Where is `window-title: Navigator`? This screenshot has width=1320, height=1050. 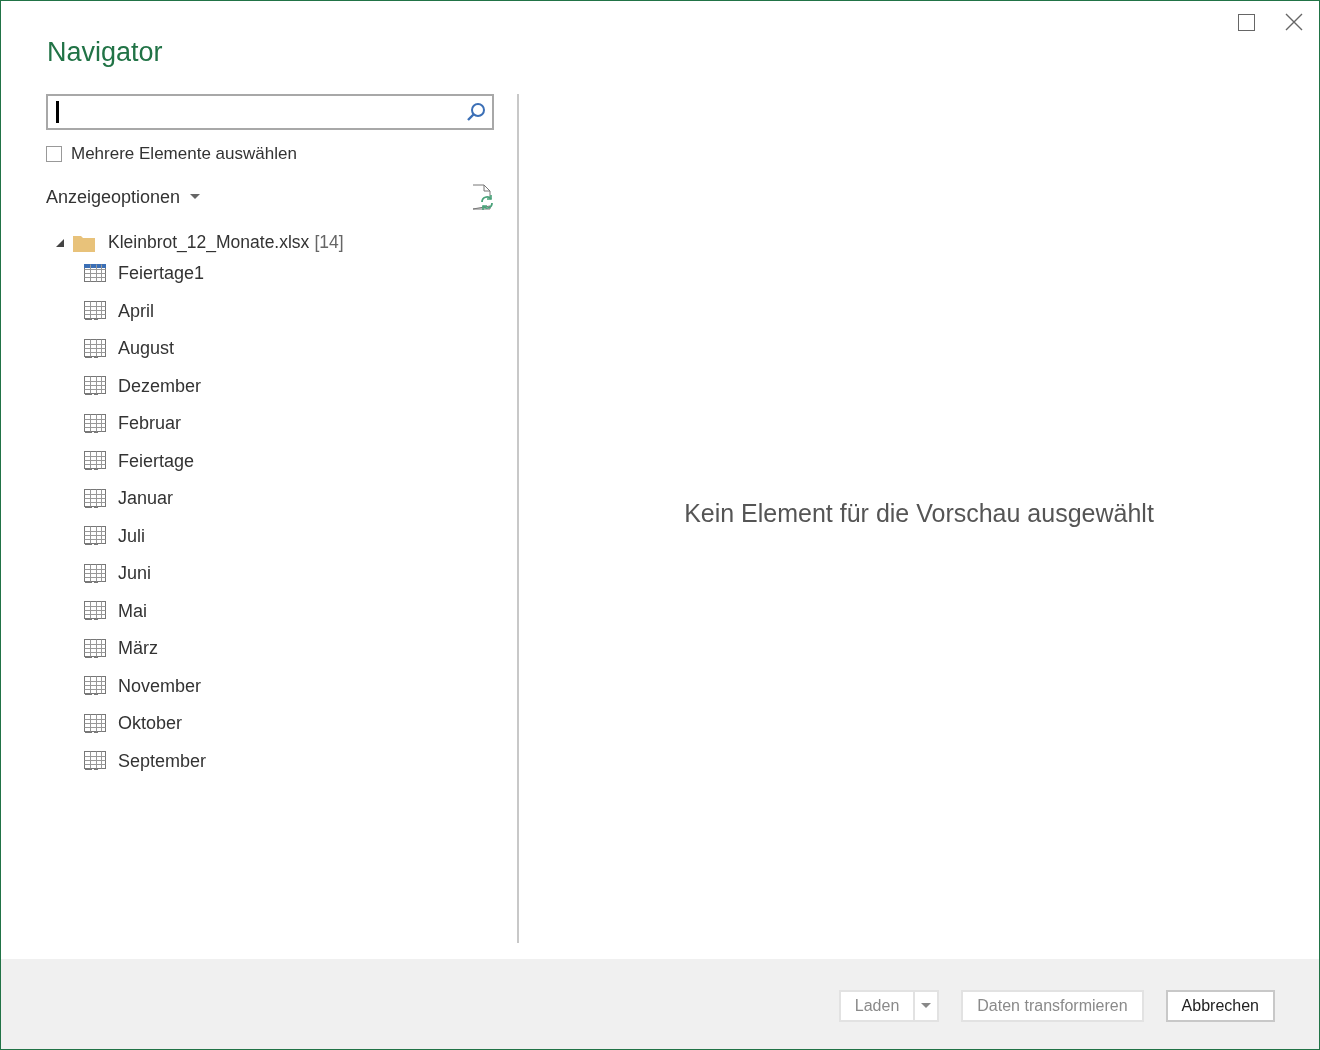
window-title: Navigator is located at coordinates (105, 52).